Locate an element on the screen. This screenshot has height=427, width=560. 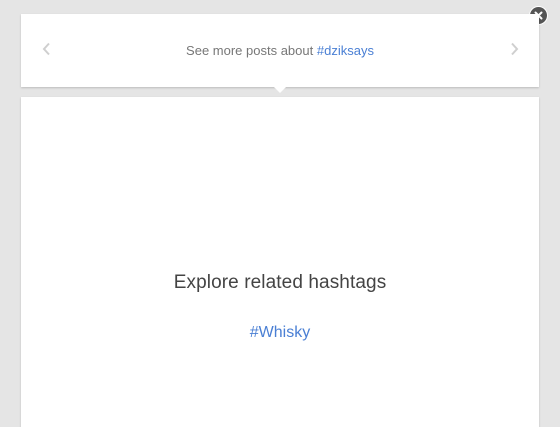
explore-title: Explore related hashtags is located at coordinates (280, 282).